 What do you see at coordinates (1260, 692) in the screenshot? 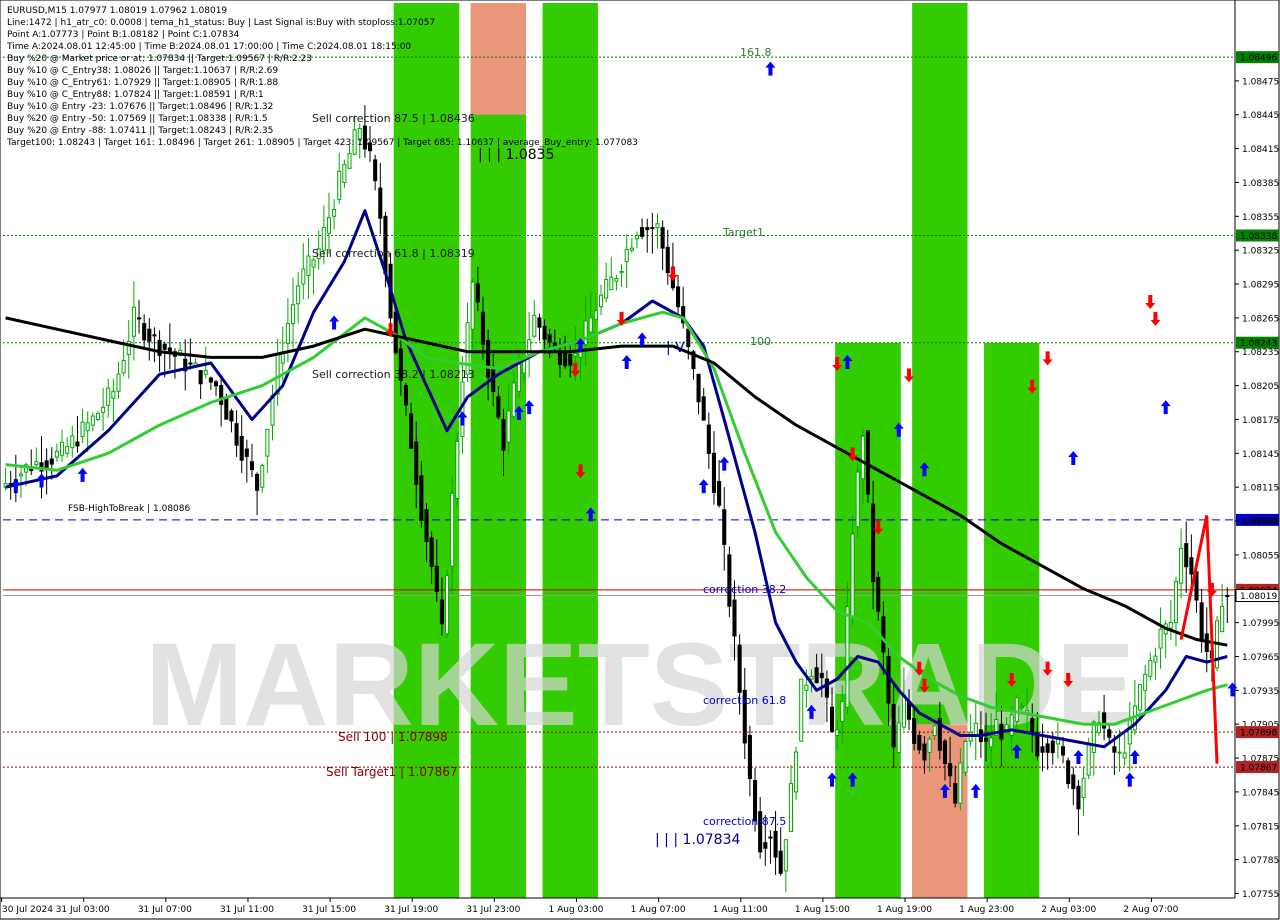
I see `y-tick-label: 1.07935` at bounding box center [1260, 692].